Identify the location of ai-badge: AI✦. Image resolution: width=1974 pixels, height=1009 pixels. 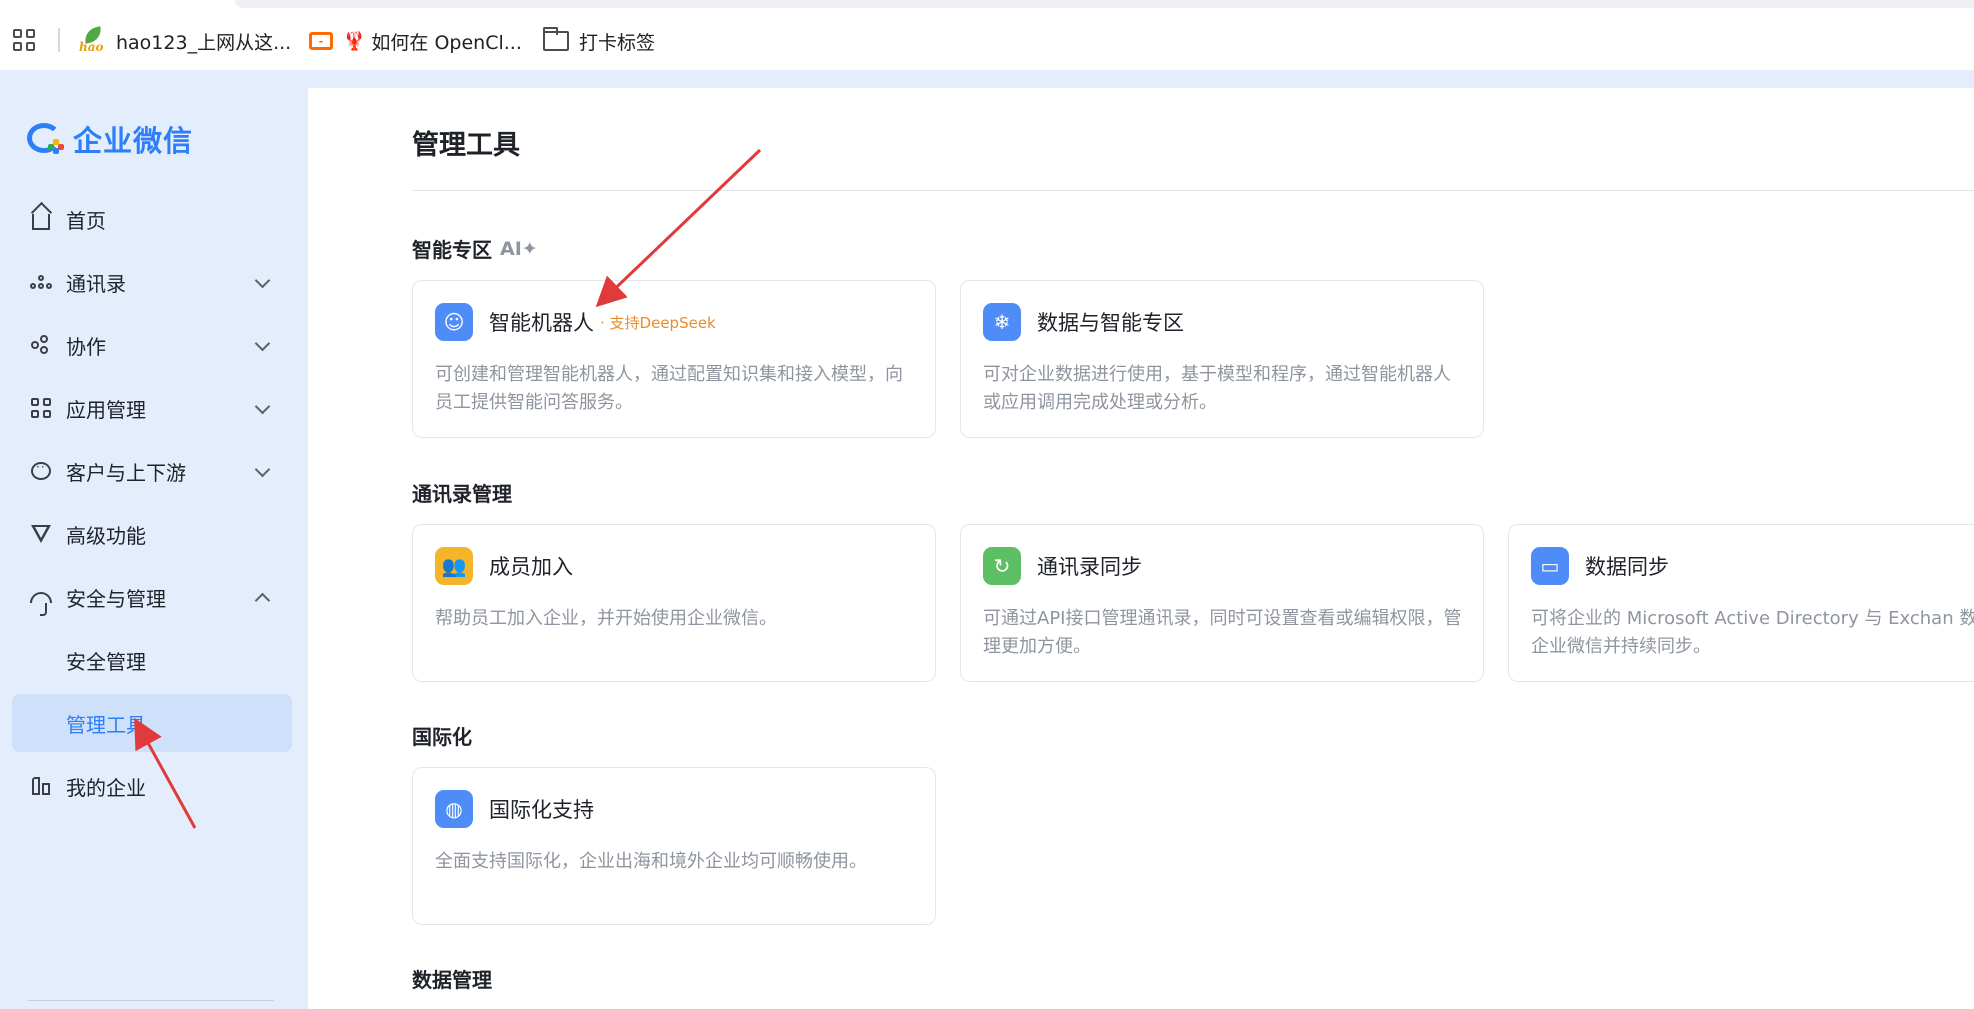
(519, 248).